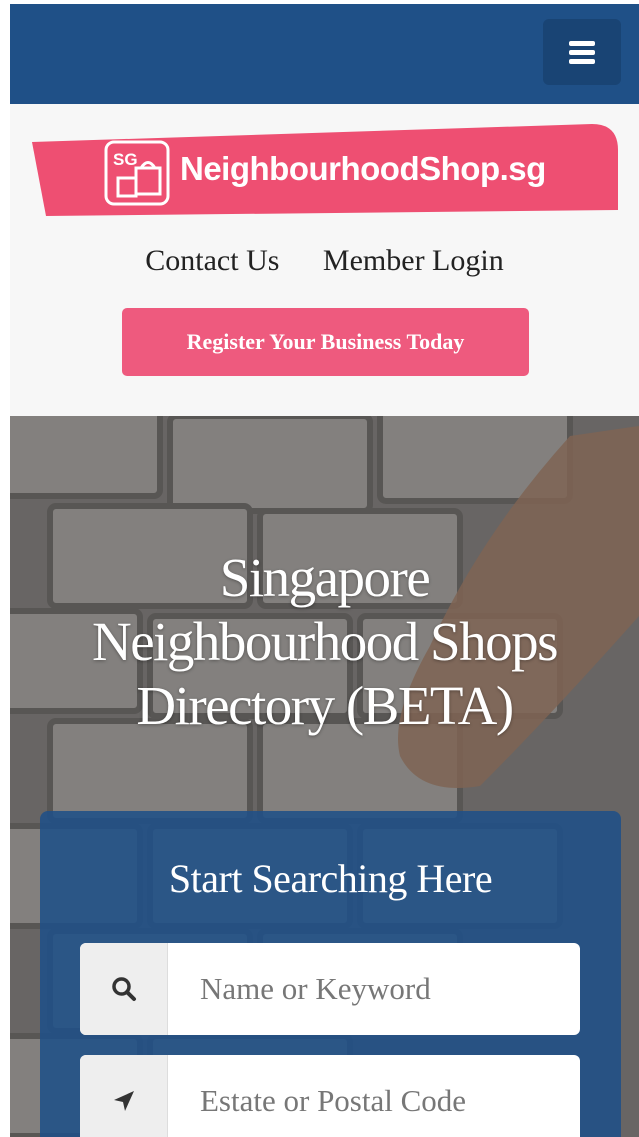 The width and height of the screenshot is (639, 1137). What do you see at coordinates (324, 54) in the screenshot?
I see `top-navbar` at bounding box center [324, 54].